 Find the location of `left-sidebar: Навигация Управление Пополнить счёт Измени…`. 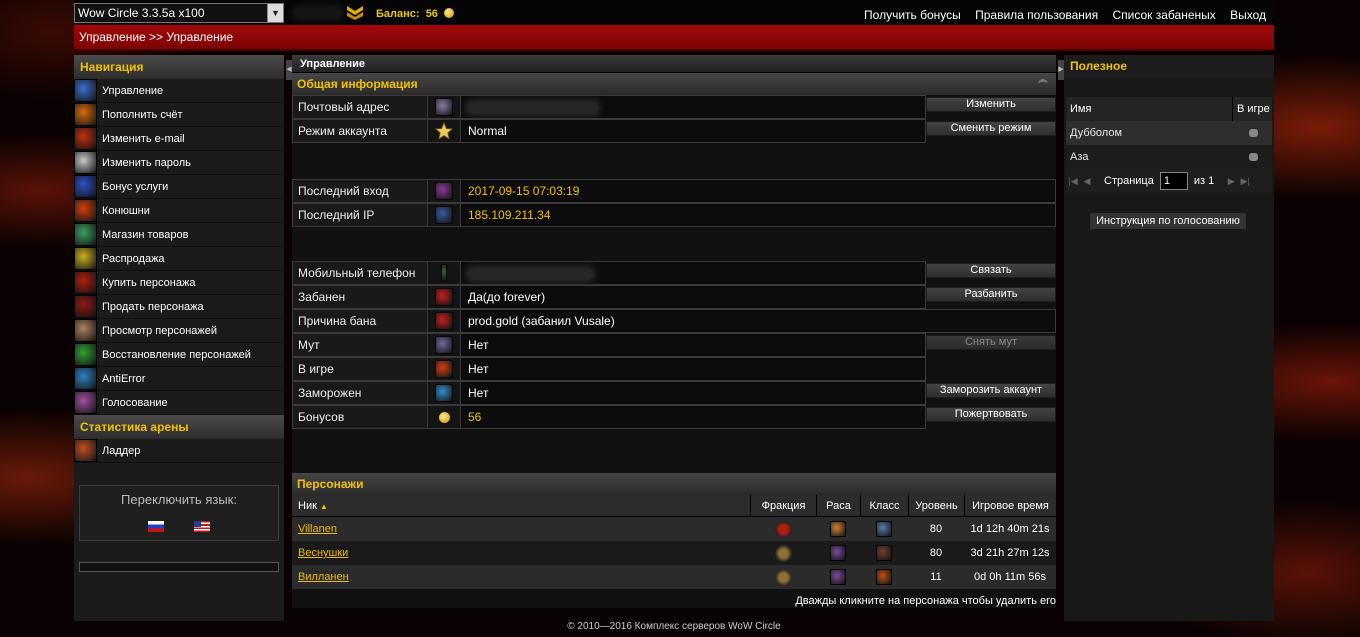

left-sidebar: Навигация Управление Пополнить счёт Измени… is located at coordinates (179, 338).